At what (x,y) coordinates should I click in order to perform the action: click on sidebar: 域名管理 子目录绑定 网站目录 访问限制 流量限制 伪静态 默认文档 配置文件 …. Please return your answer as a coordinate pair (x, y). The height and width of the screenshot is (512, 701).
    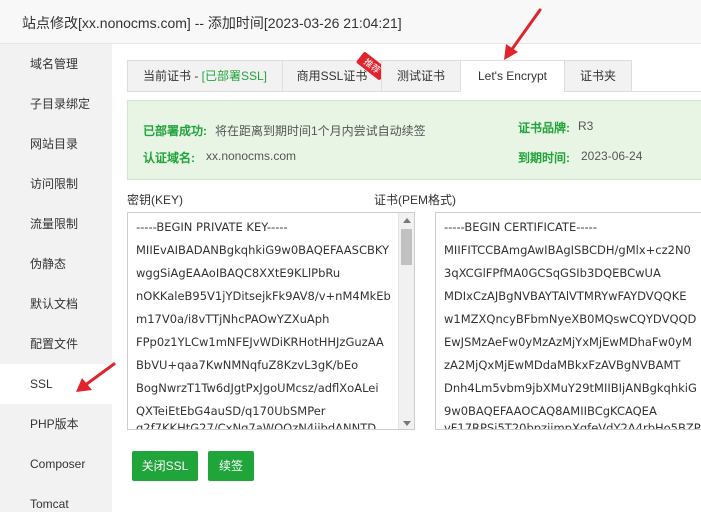
    Looking at the image, I should click on (56, 278).